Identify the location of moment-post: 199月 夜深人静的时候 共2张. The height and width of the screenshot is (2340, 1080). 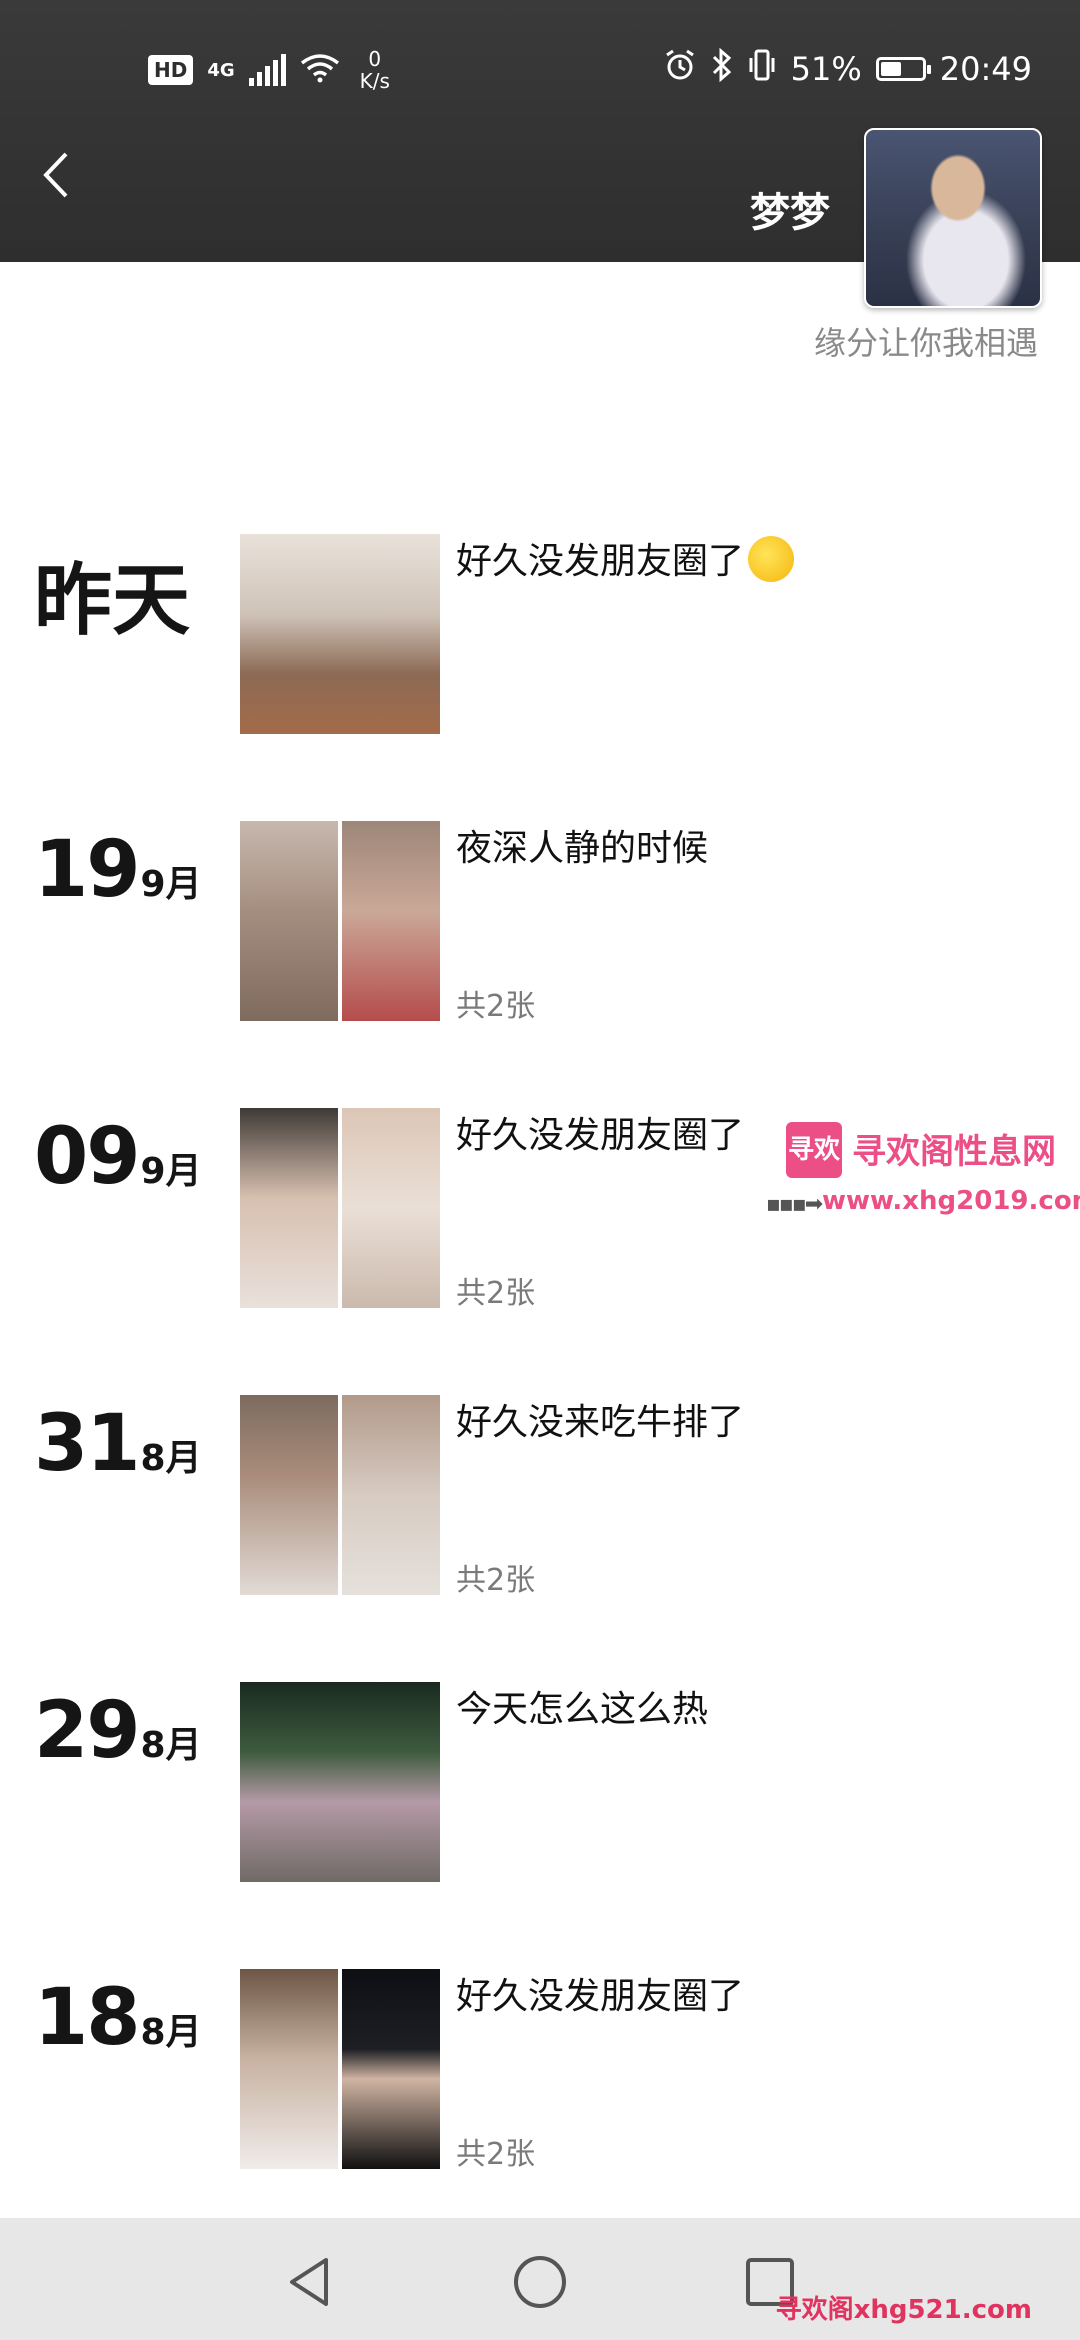
(540, 926).